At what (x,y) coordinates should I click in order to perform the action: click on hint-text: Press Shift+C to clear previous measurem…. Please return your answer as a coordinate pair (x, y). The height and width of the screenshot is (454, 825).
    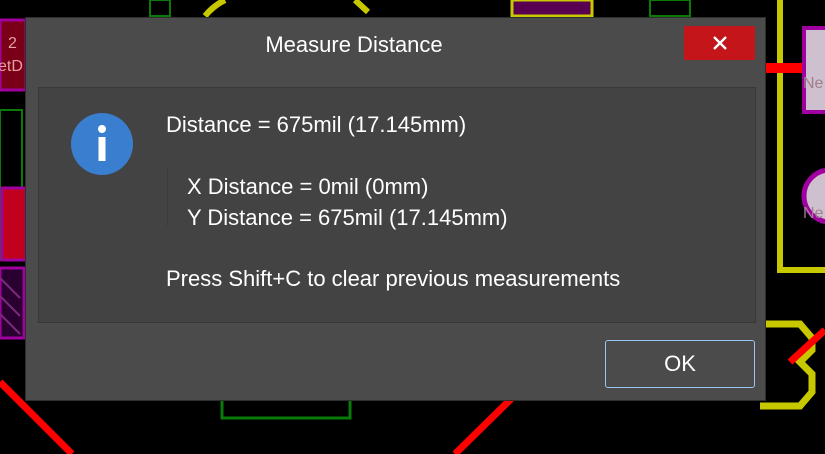
    Looking at the image, I should click on (393, 278).